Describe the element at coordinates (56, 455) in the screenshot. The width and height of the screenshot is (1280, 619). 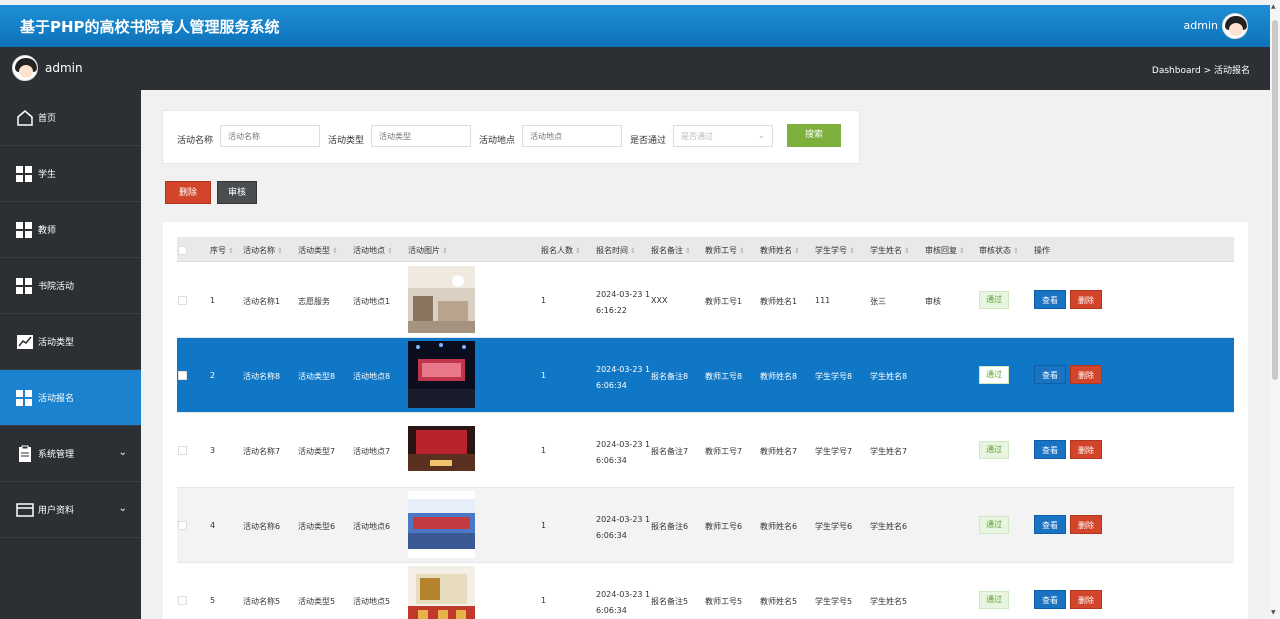
I see `sidebar-item-label: 系统管理` at that location.